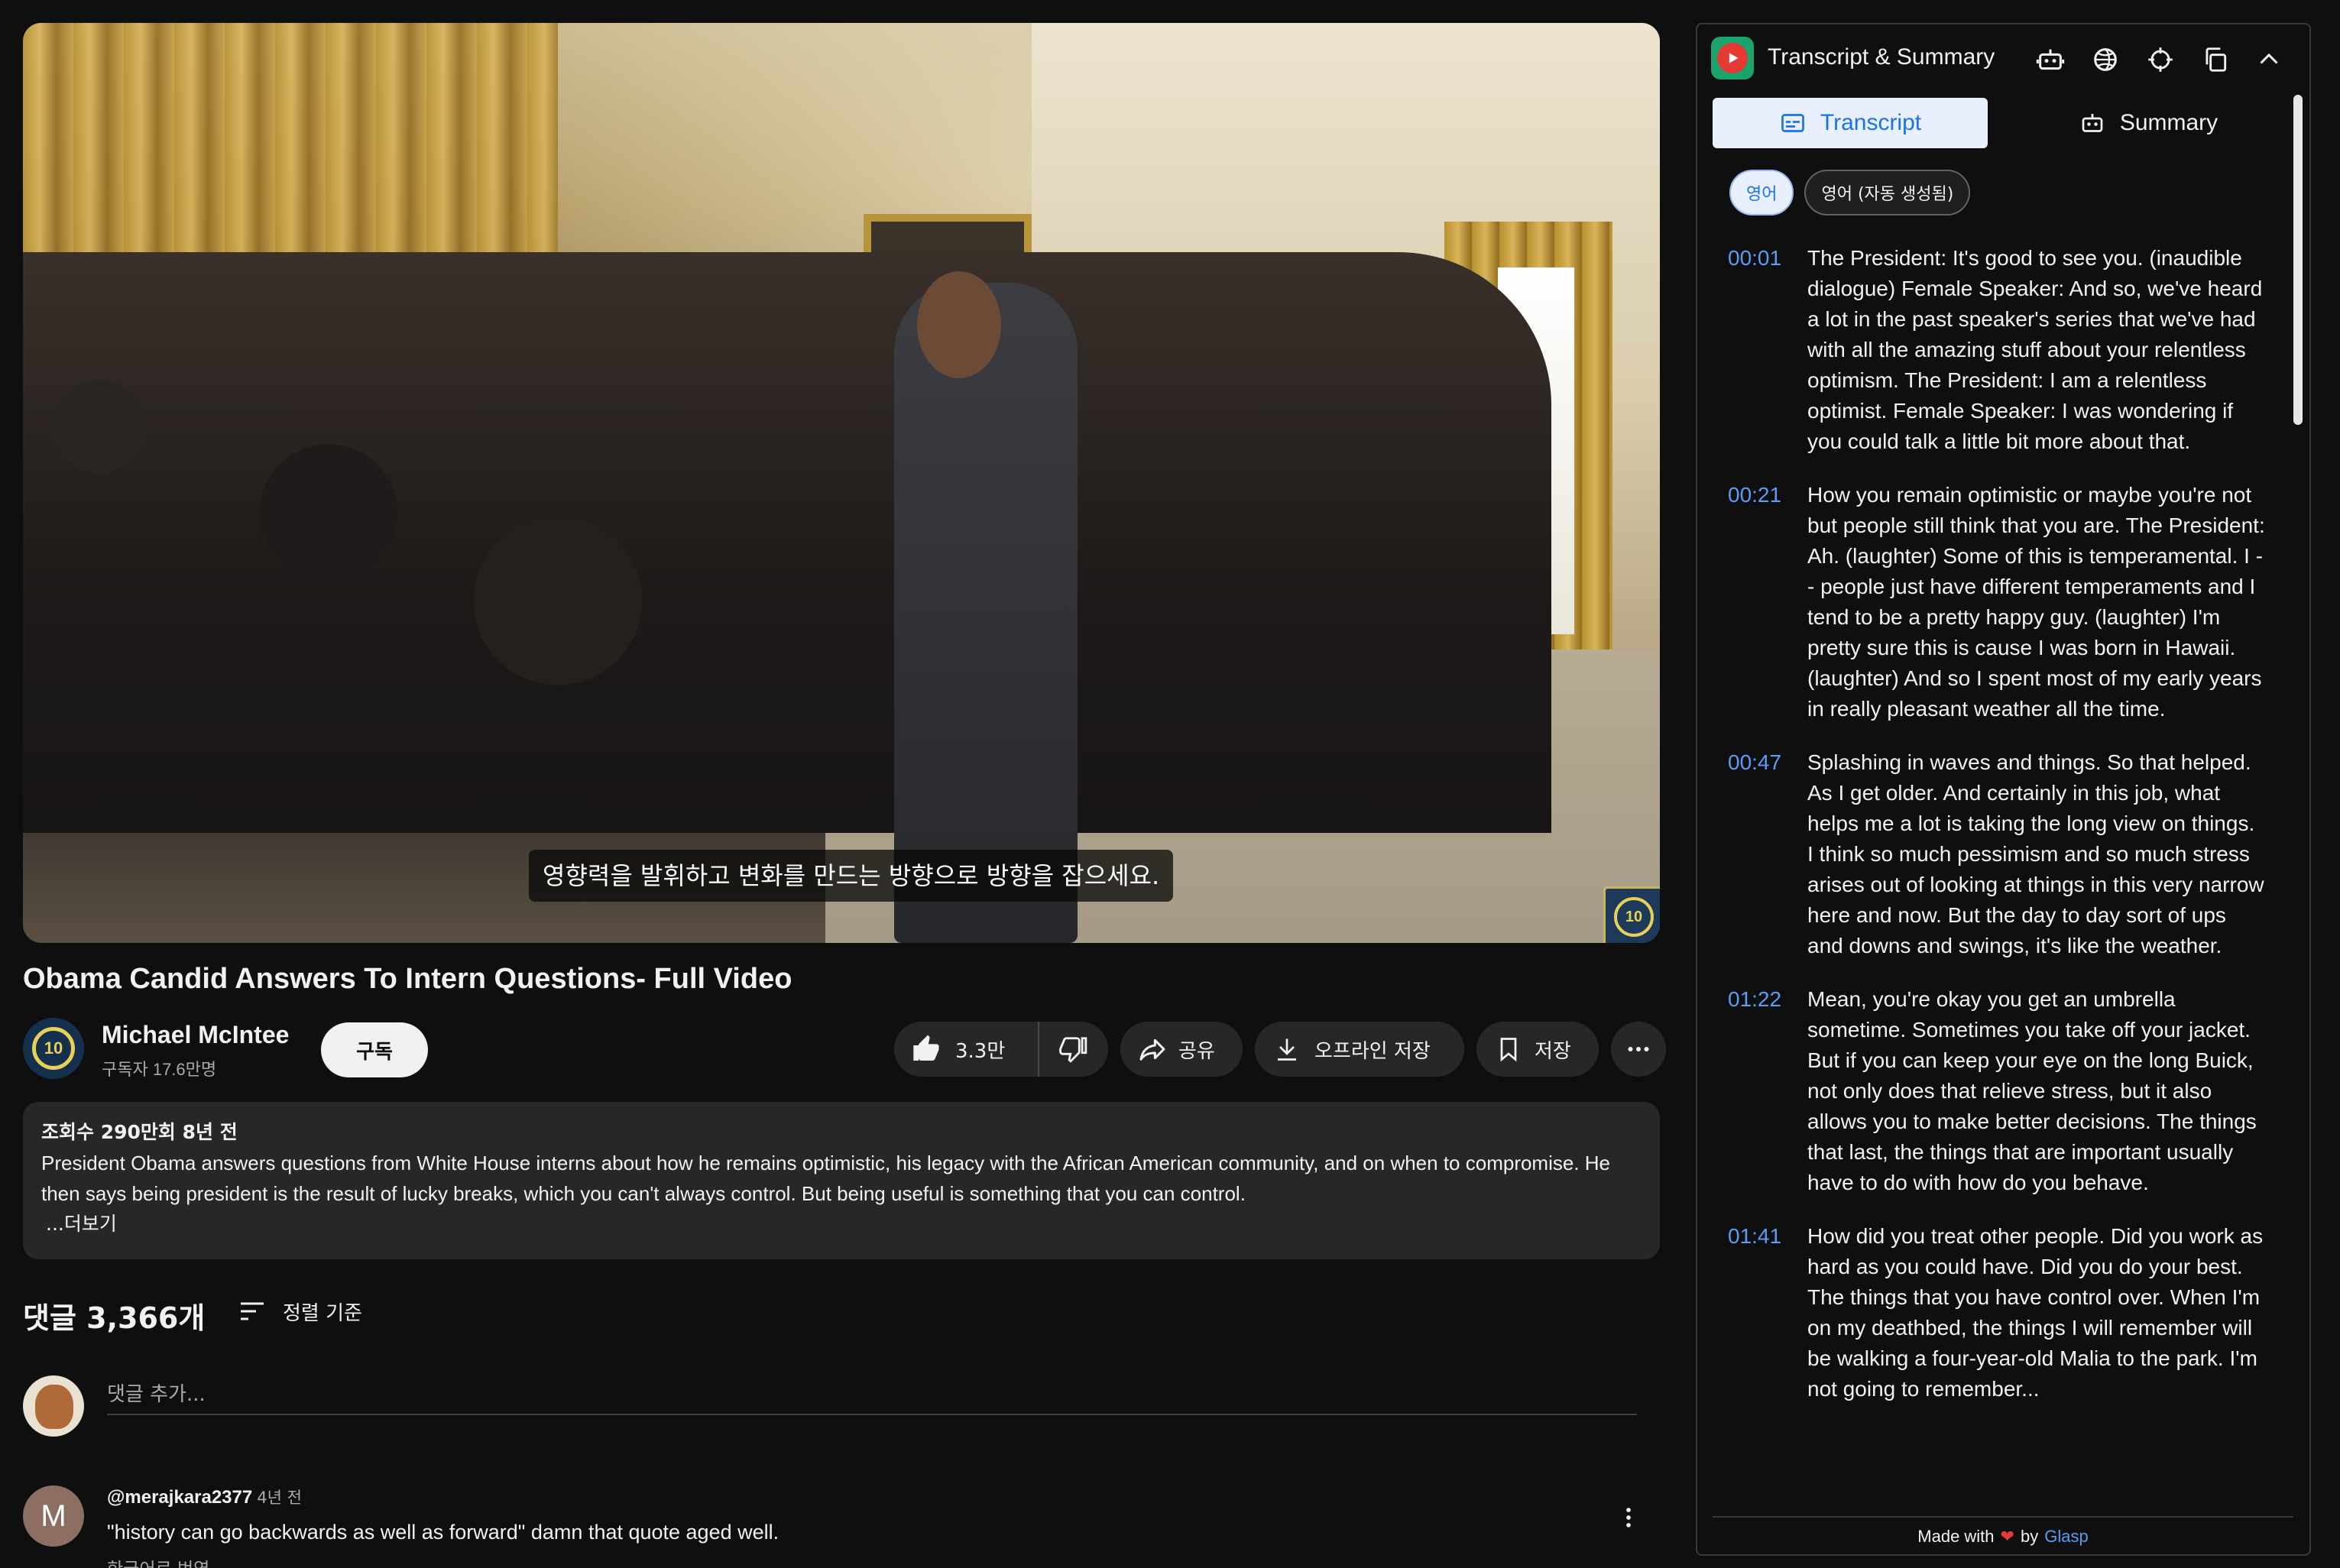 This screenshot has height=1568, width=2340. I want to click on like-dislike-group: 3.3만, so click(1001, 1049).